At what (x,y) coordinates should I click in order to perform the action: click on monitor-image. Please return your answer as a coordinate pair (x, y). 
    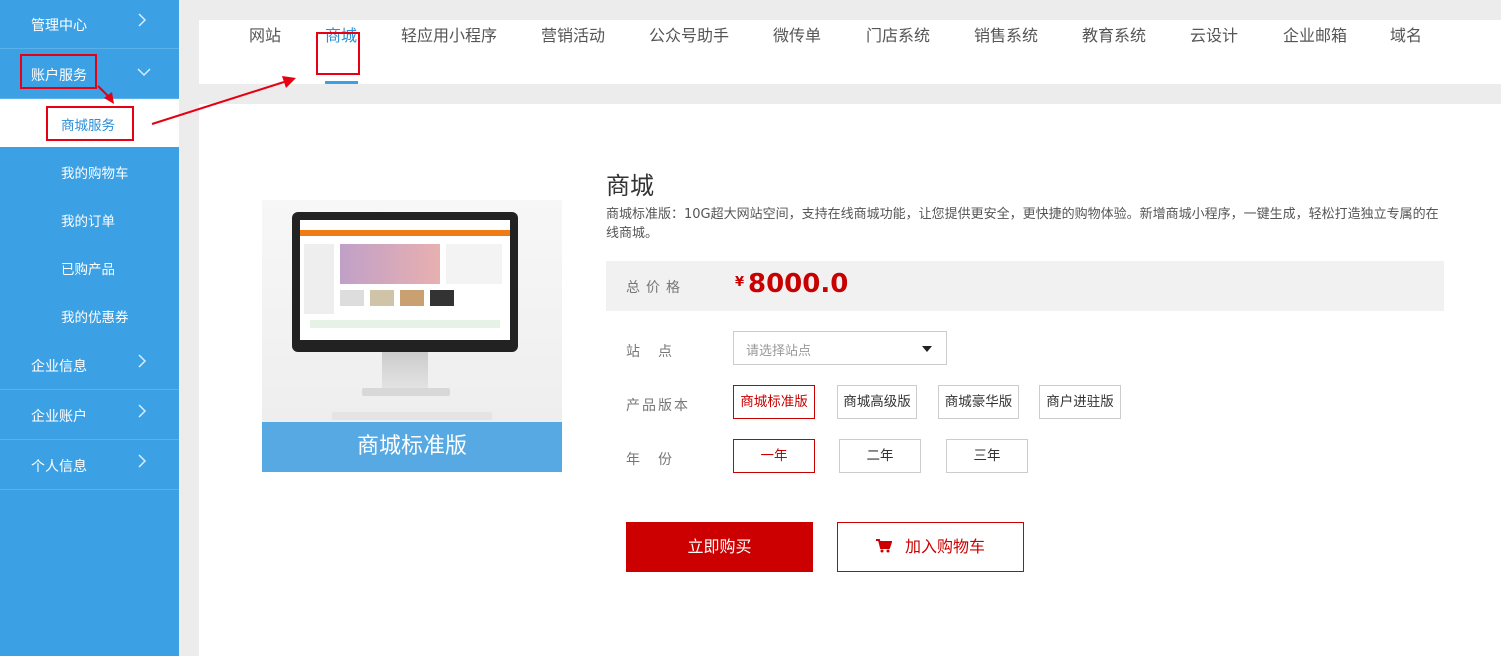
    Looking at the image, I should click on (405, 282).